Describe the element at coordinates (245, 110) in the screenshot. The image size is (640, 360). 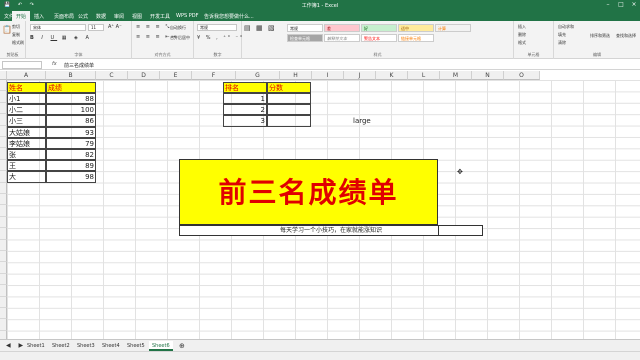
I see `rank-number-cell: 2` at that location.